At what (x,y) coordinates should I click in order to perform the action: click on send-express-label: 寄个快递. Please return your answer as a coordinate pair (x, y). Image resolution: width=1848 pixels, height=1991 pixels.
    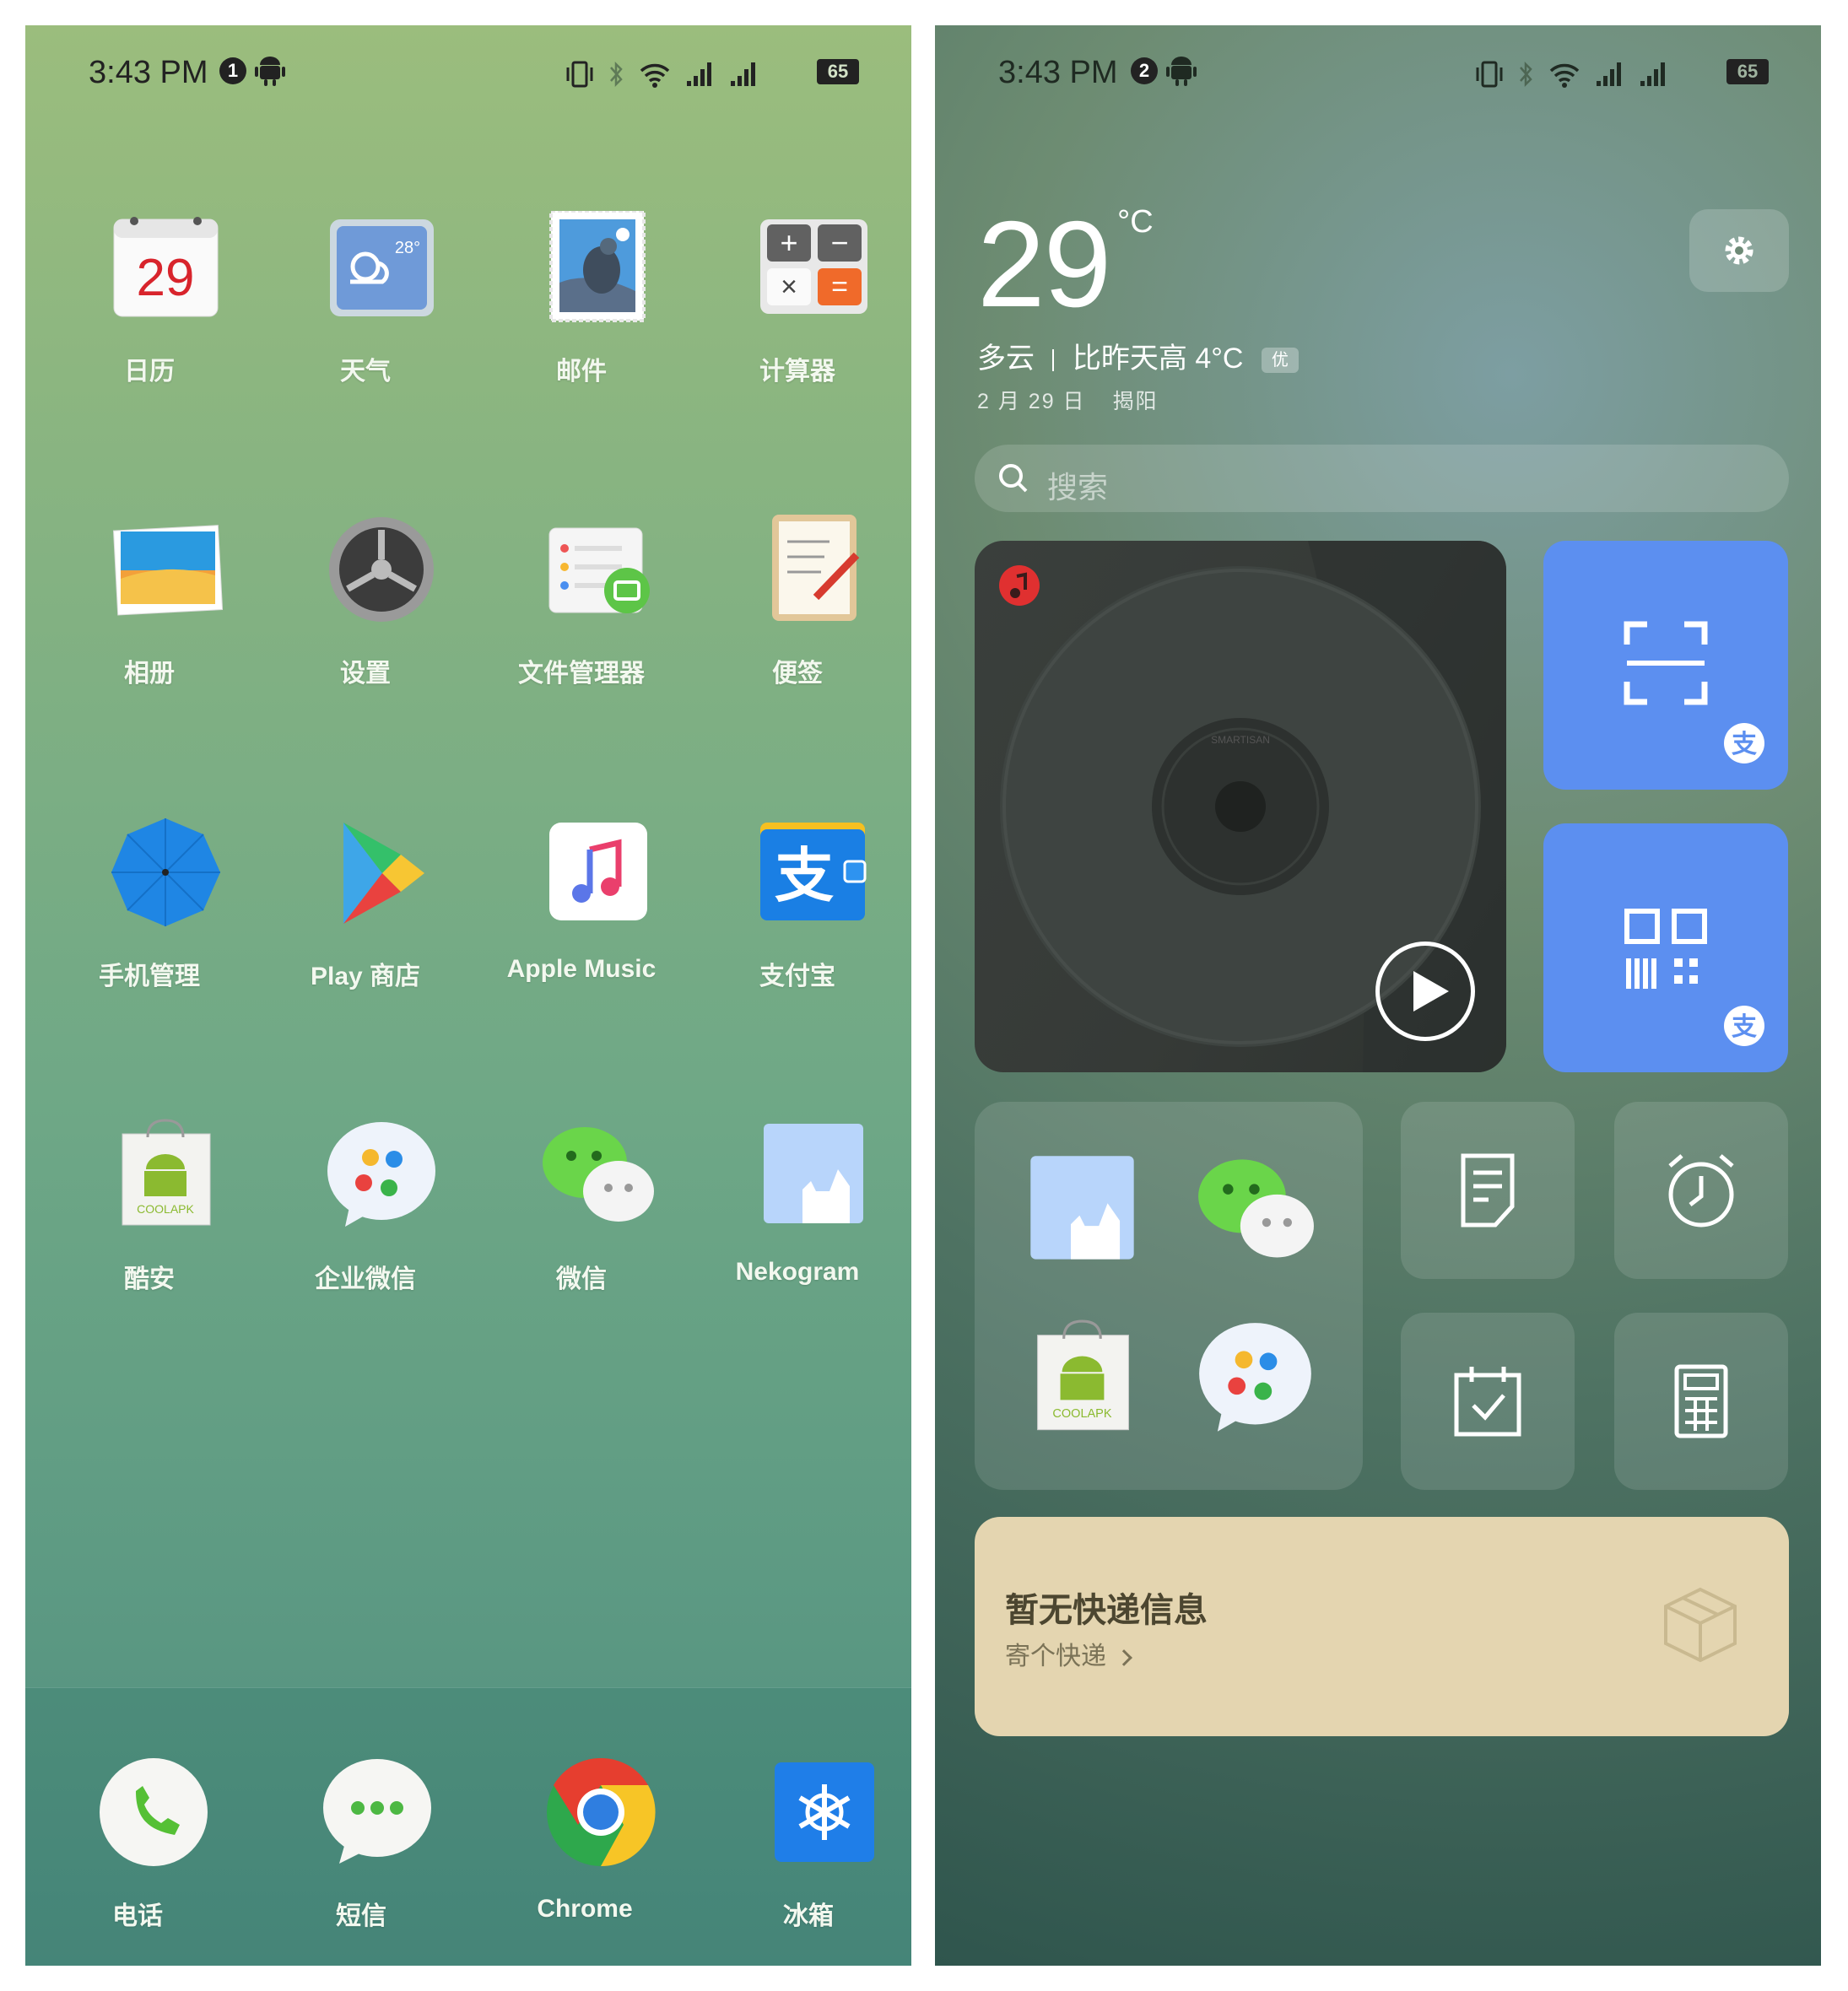
    Looking at the image, I should click on (1055, 1656).